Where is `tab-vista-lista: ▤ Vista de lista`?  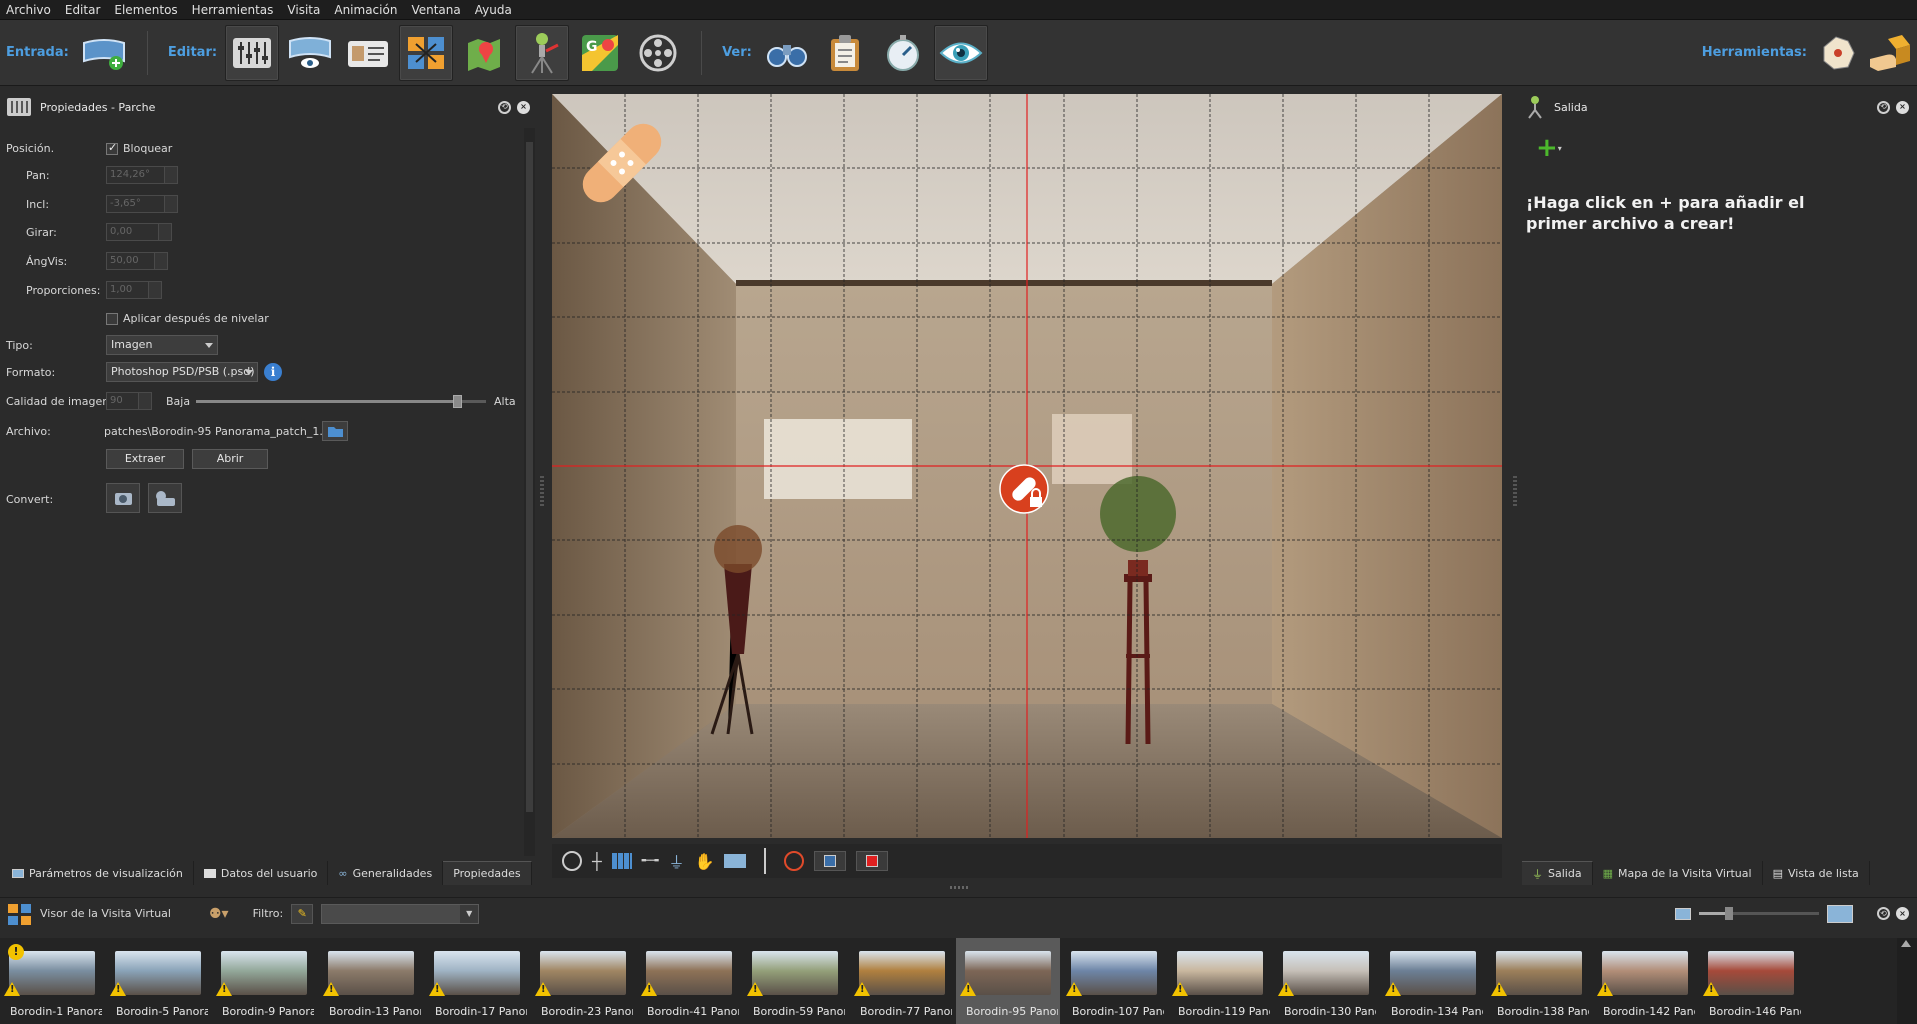
tab-vista-lista: ▤ Vista de lista is located at coordinates (1816, 873).